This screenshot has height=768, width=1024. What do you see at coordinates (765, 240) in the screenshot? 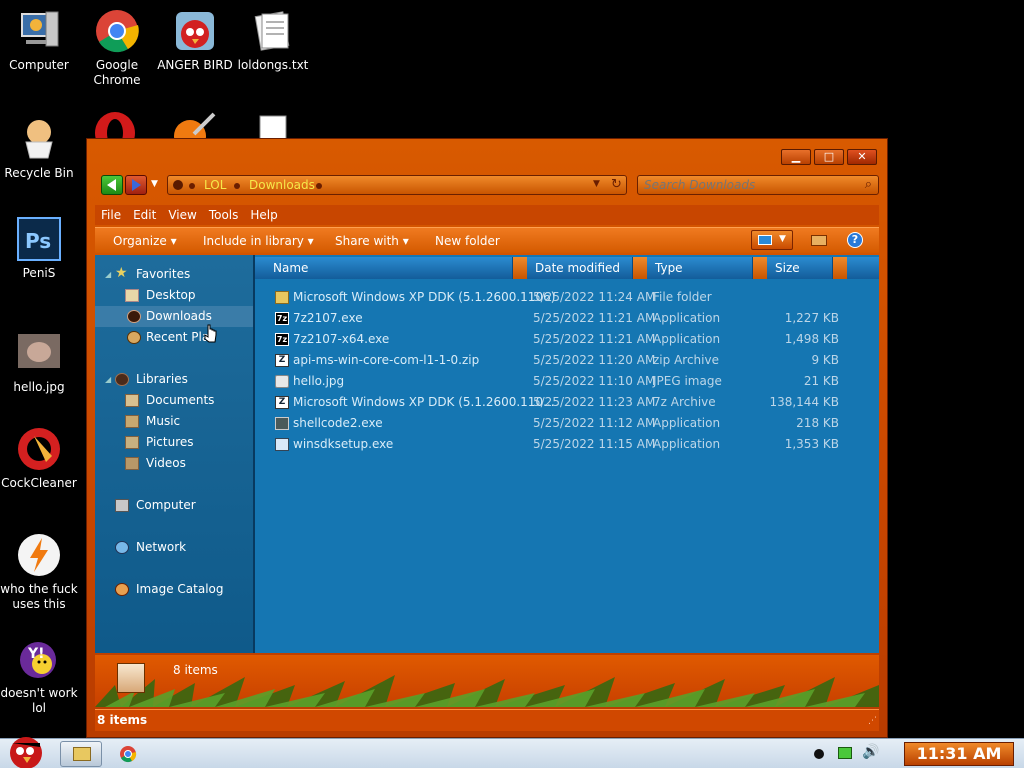
I see `view-icon` at bounding box center [765, 240].